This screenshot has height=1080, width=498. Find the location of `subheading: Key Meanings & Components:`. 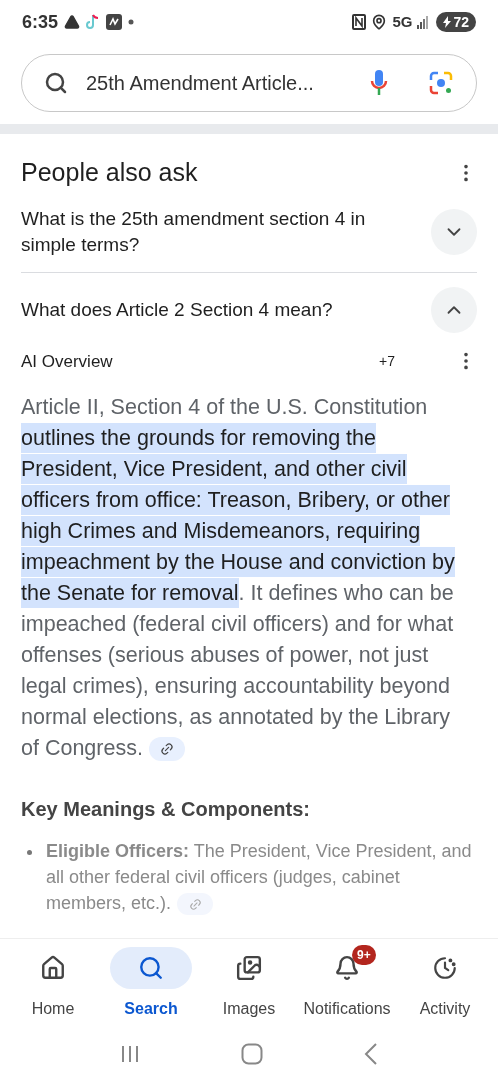

subheading: Key Meanings & Components: is located at coordinates (166, 809).